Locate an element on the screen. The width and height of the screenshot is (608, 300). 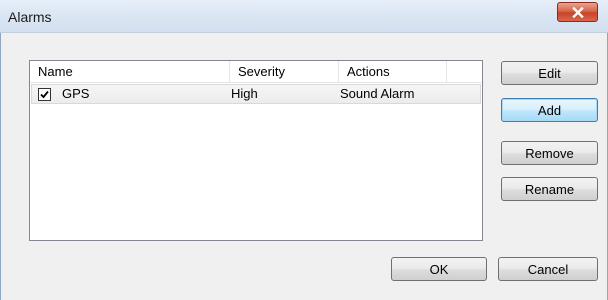
list-header: Name Severity Actions is located at coordinates (256, 72).